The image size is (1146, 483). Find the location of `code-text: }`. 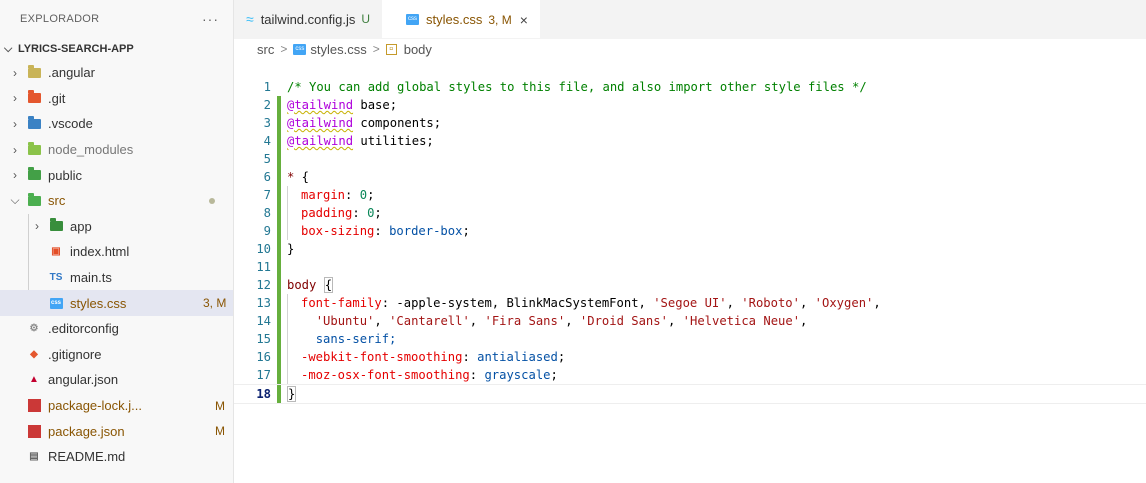

code-text: } is located at coordinates (292, 394).